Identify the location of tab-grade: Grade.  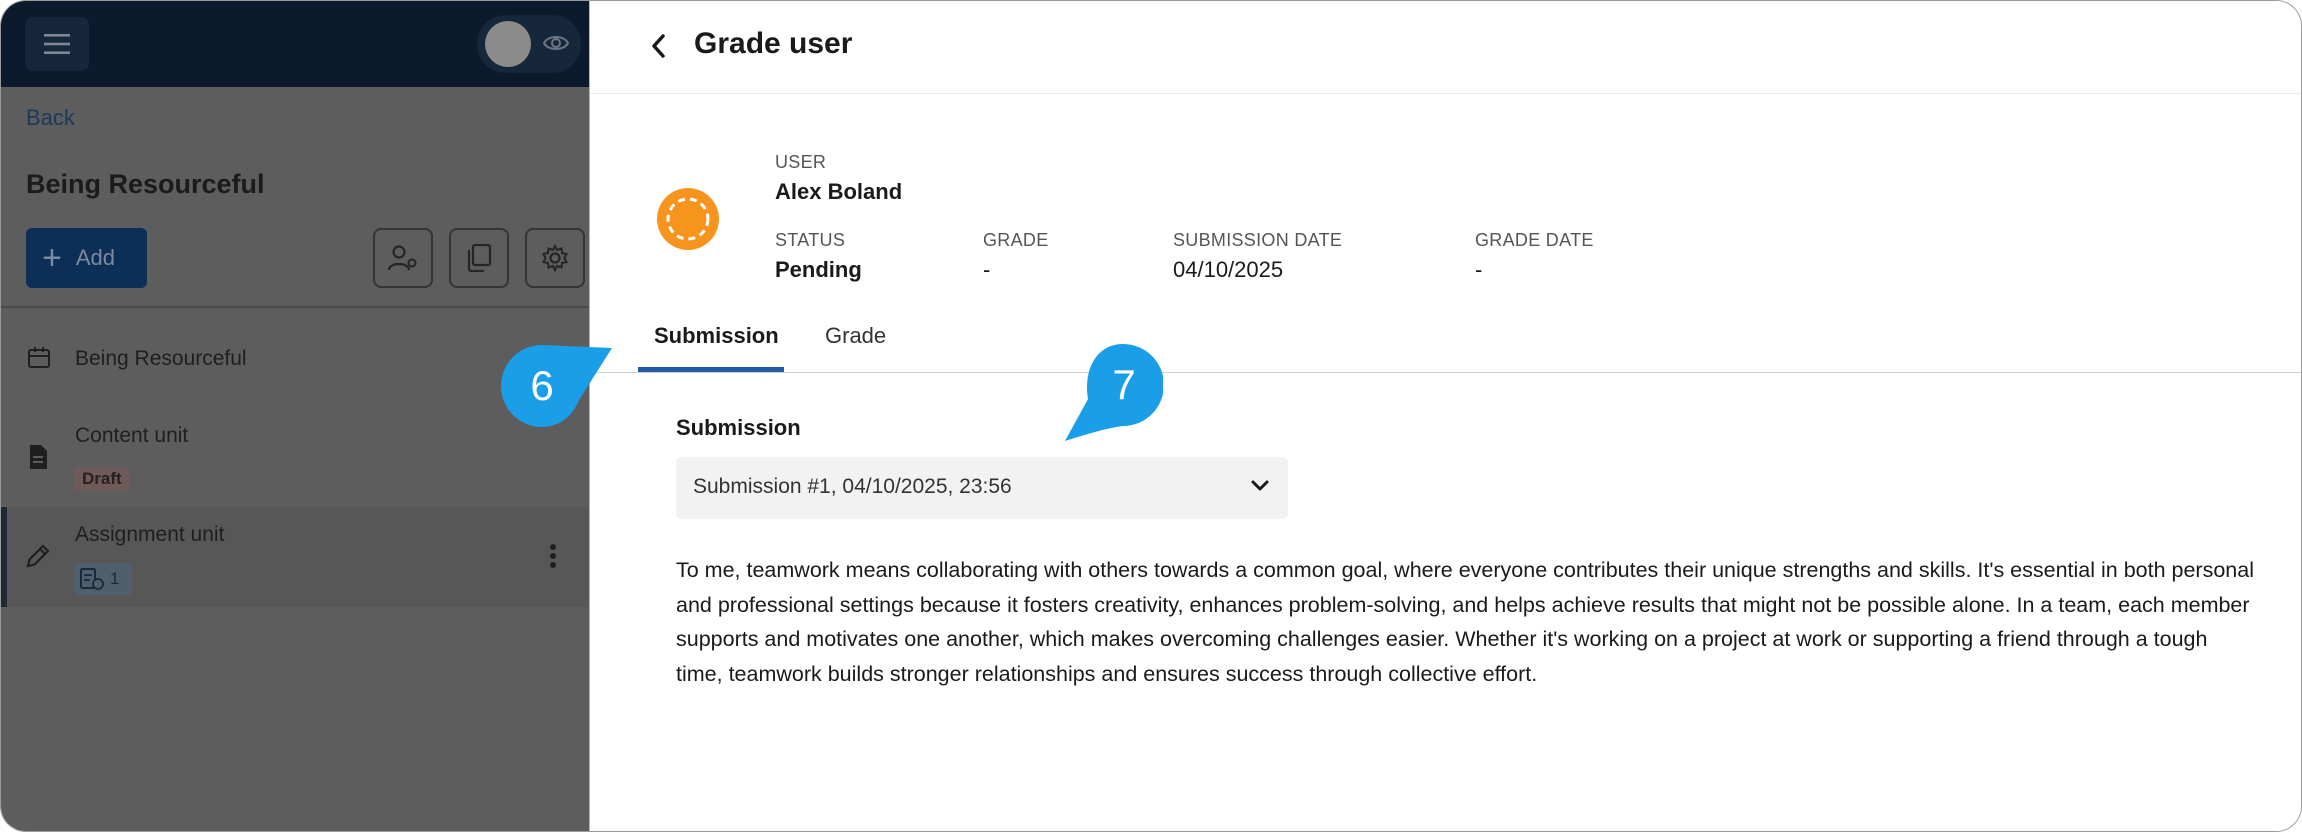
(855, 336).